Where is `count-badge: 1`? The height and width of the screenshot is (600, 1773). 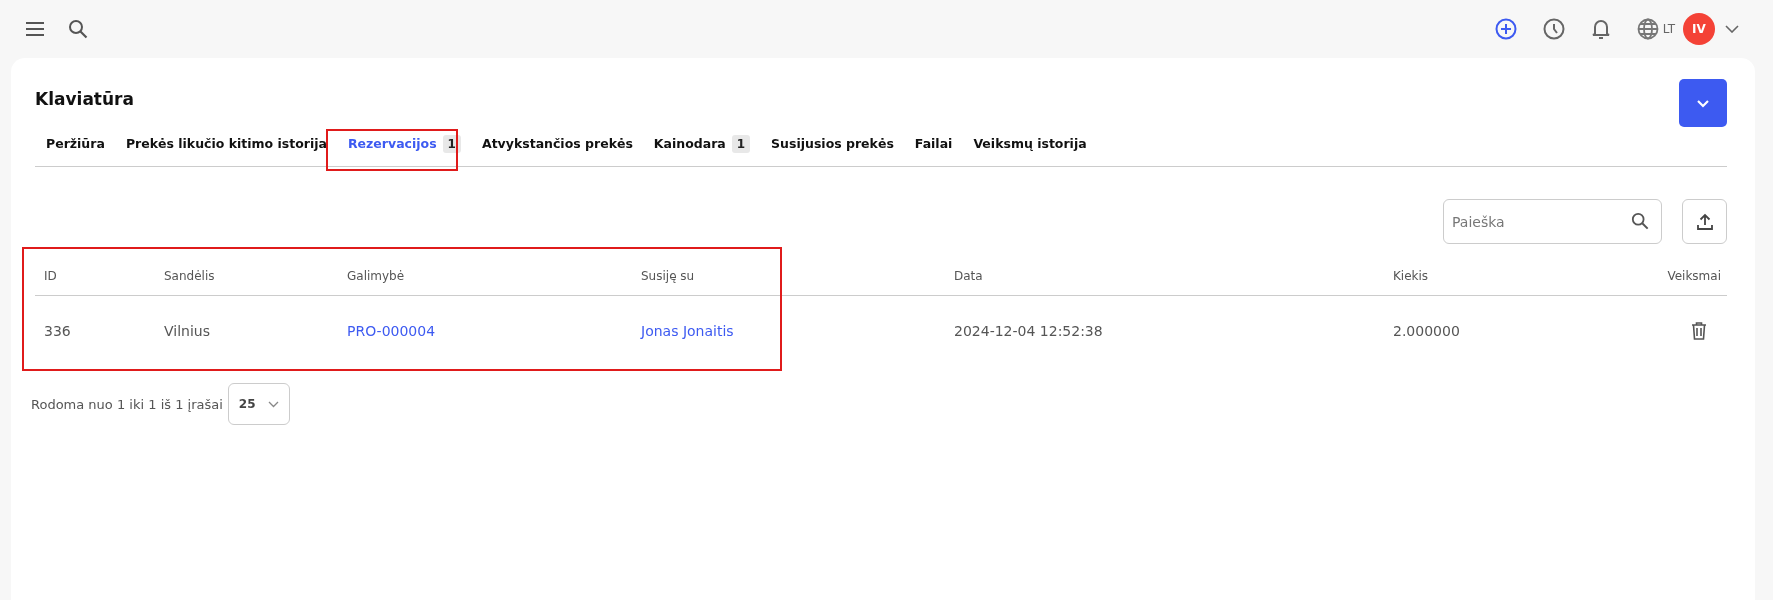
count-badge: 1 is located at coordinates (741, 143).